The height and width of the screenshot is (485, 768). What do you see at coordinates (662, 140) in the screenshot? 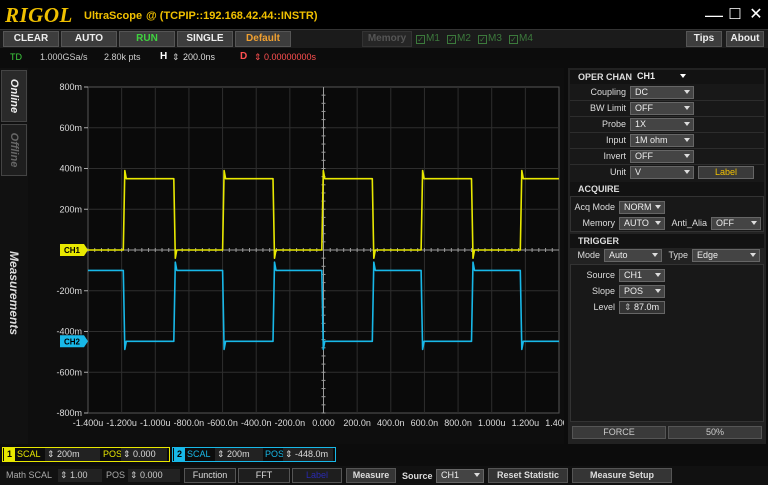
I see `input-impedance-select: 1M ohm` at bounding box center [662, 140].